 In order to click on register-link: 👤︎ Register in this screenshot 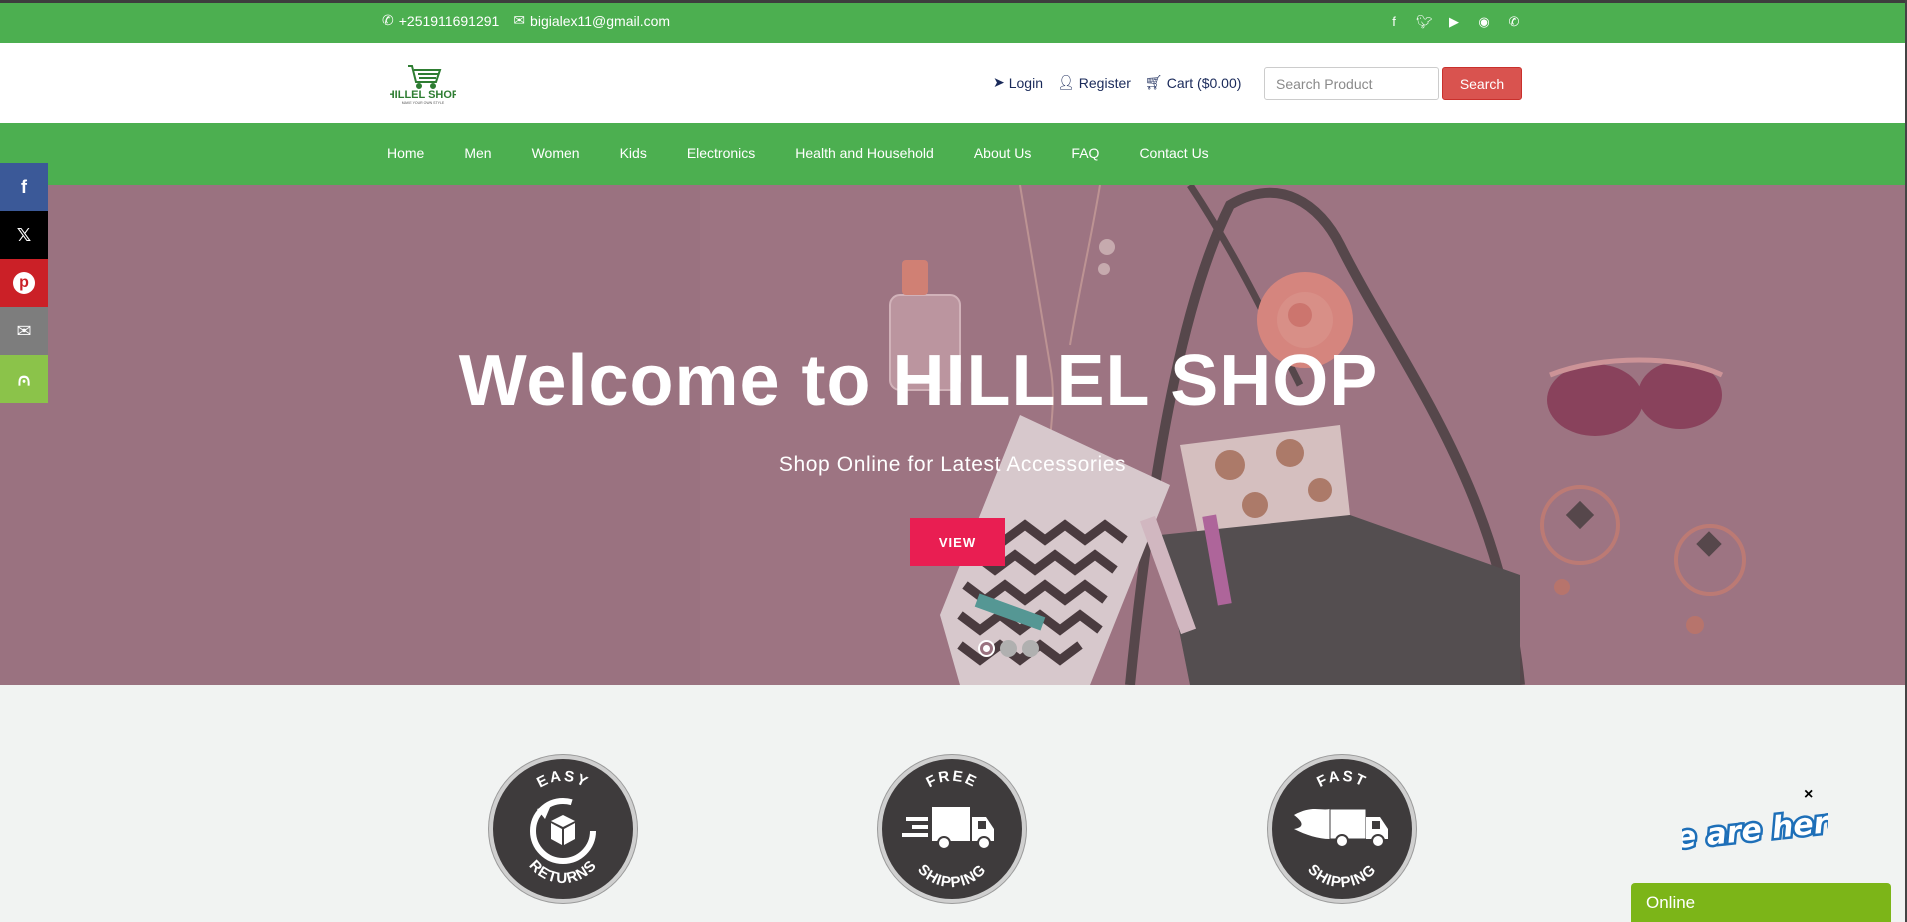, I will do `click(1094, 82)`.